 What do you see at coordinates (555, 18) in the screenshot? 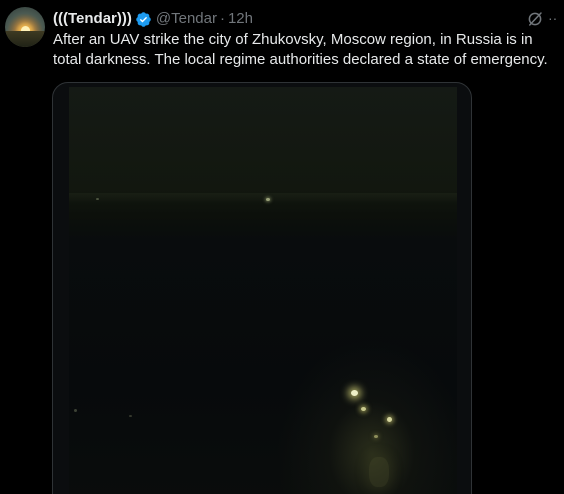
I see `more-options-icon: ··` at bounding box center [555, 18].